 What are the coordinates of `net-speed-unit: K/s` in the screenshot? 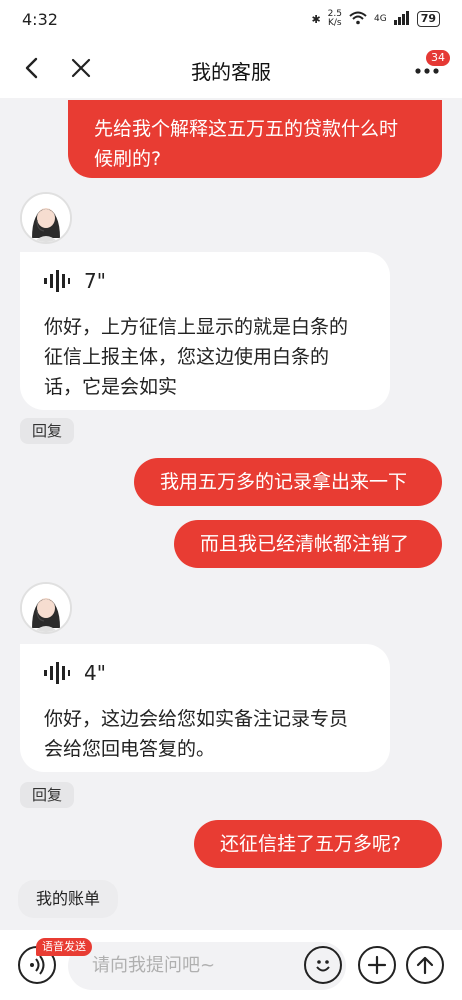 It's located at (335, 23).